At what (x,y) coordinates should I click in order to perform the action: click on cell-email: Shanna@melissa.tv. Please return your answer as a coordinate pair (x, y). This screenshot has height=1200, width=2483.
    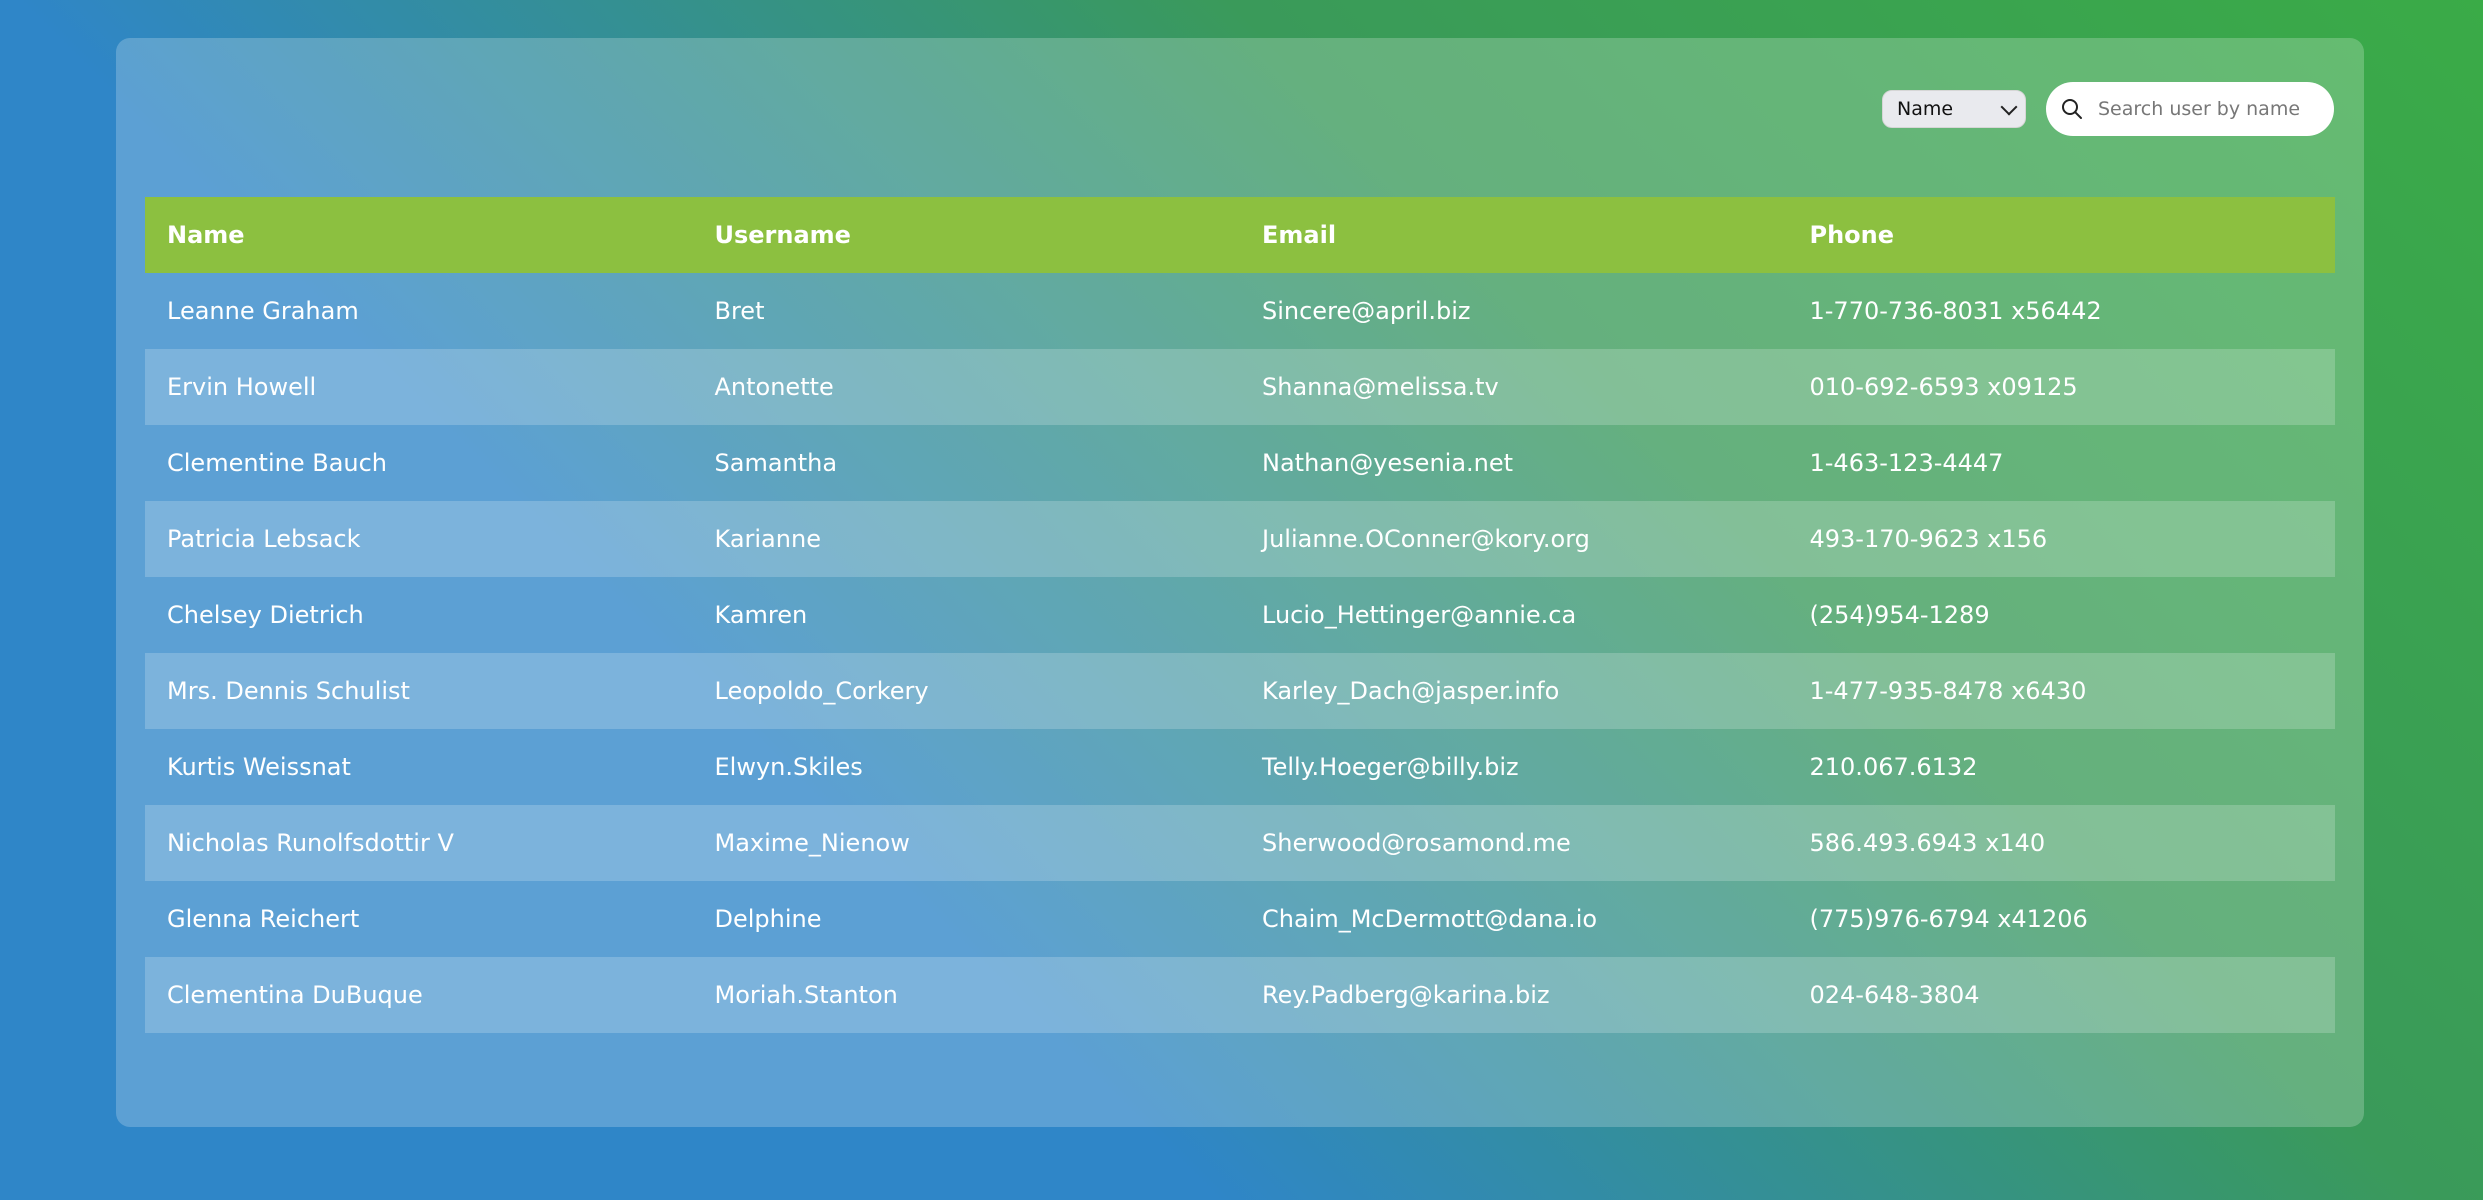
    Looking at the image, I should click on (1380, 387).